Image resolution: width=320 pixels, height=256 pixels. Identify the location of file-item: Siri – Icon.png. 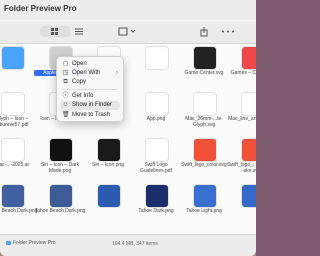
(108, 161).